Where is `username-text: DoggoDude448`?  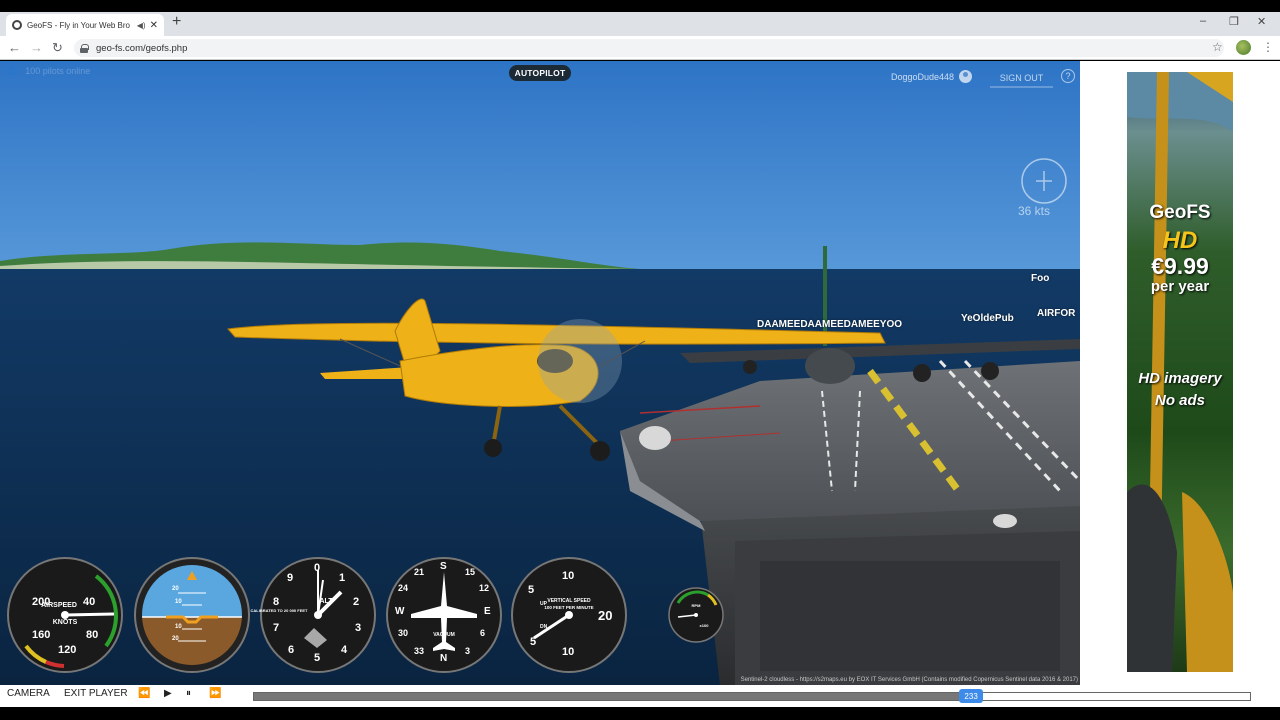 username-text: DoggoDude448 is located at coordinates (923, 76).